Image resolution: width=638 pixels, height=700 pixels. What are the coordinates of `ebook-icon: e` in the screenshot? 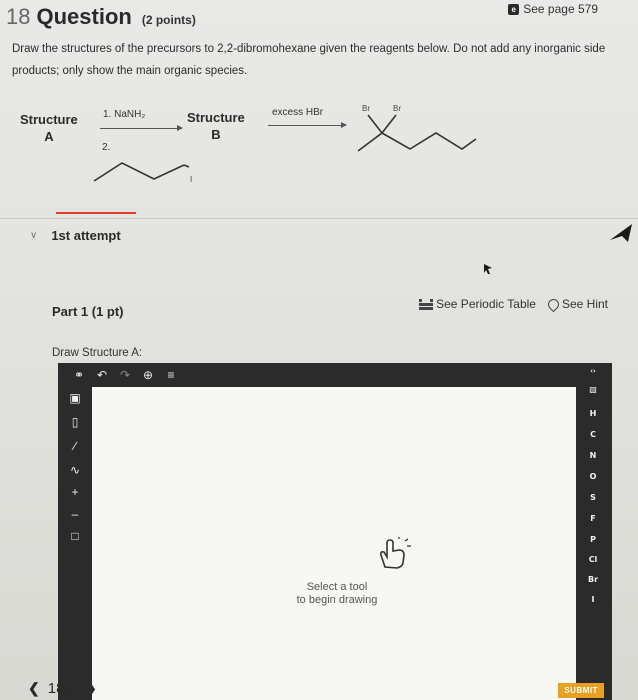 It's located at (514, 9).